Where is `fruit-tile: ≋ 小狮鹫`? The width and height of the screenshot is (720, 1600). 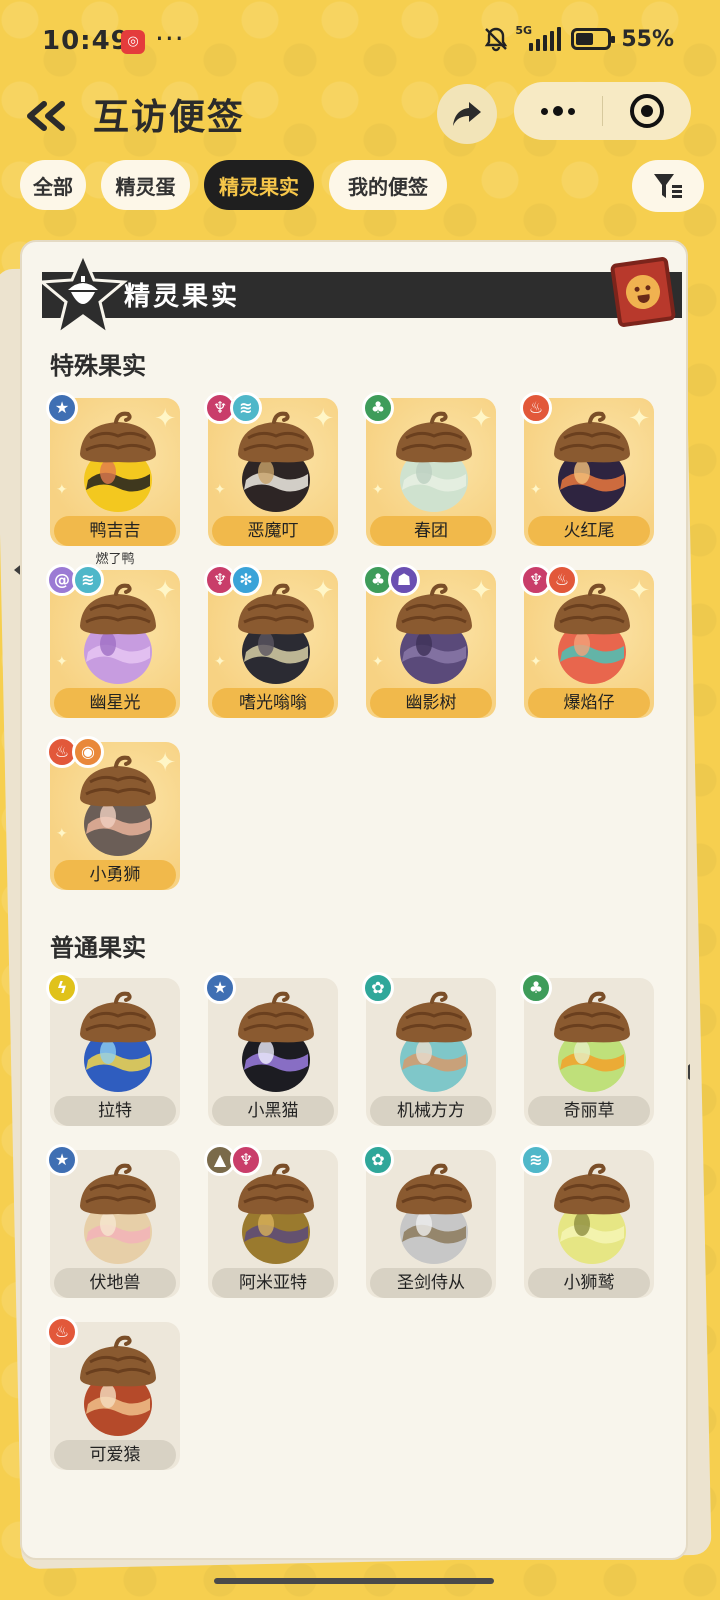 fruit-tile: ≋ 小狮鹫 is located at coordinates (587, 1221).